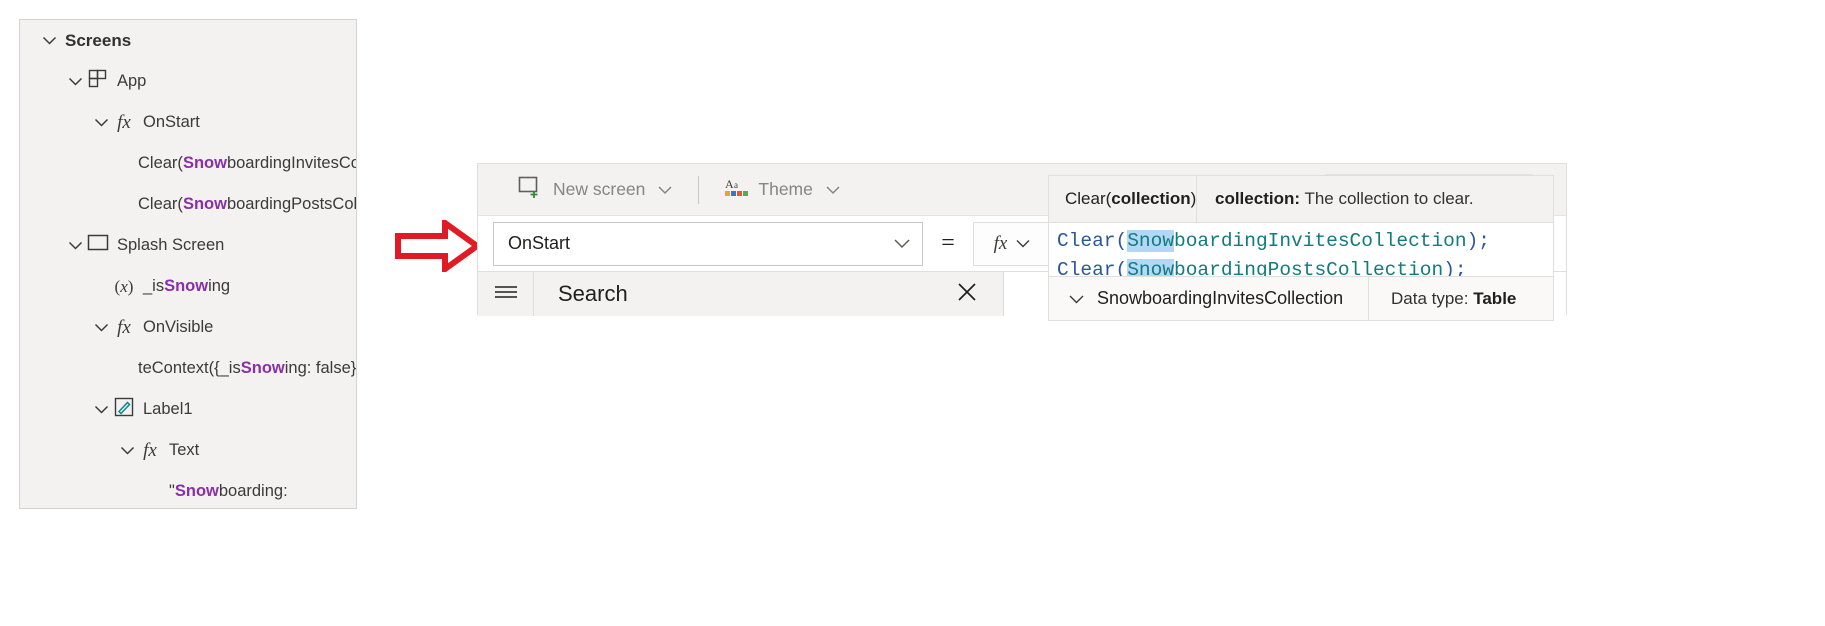 Image resolution: width=1825 pixels, height=626 pixels. Describe the element at coordinates (178, 327) in the screenshot. I see `tree-item-label: OnVisible` at that location.